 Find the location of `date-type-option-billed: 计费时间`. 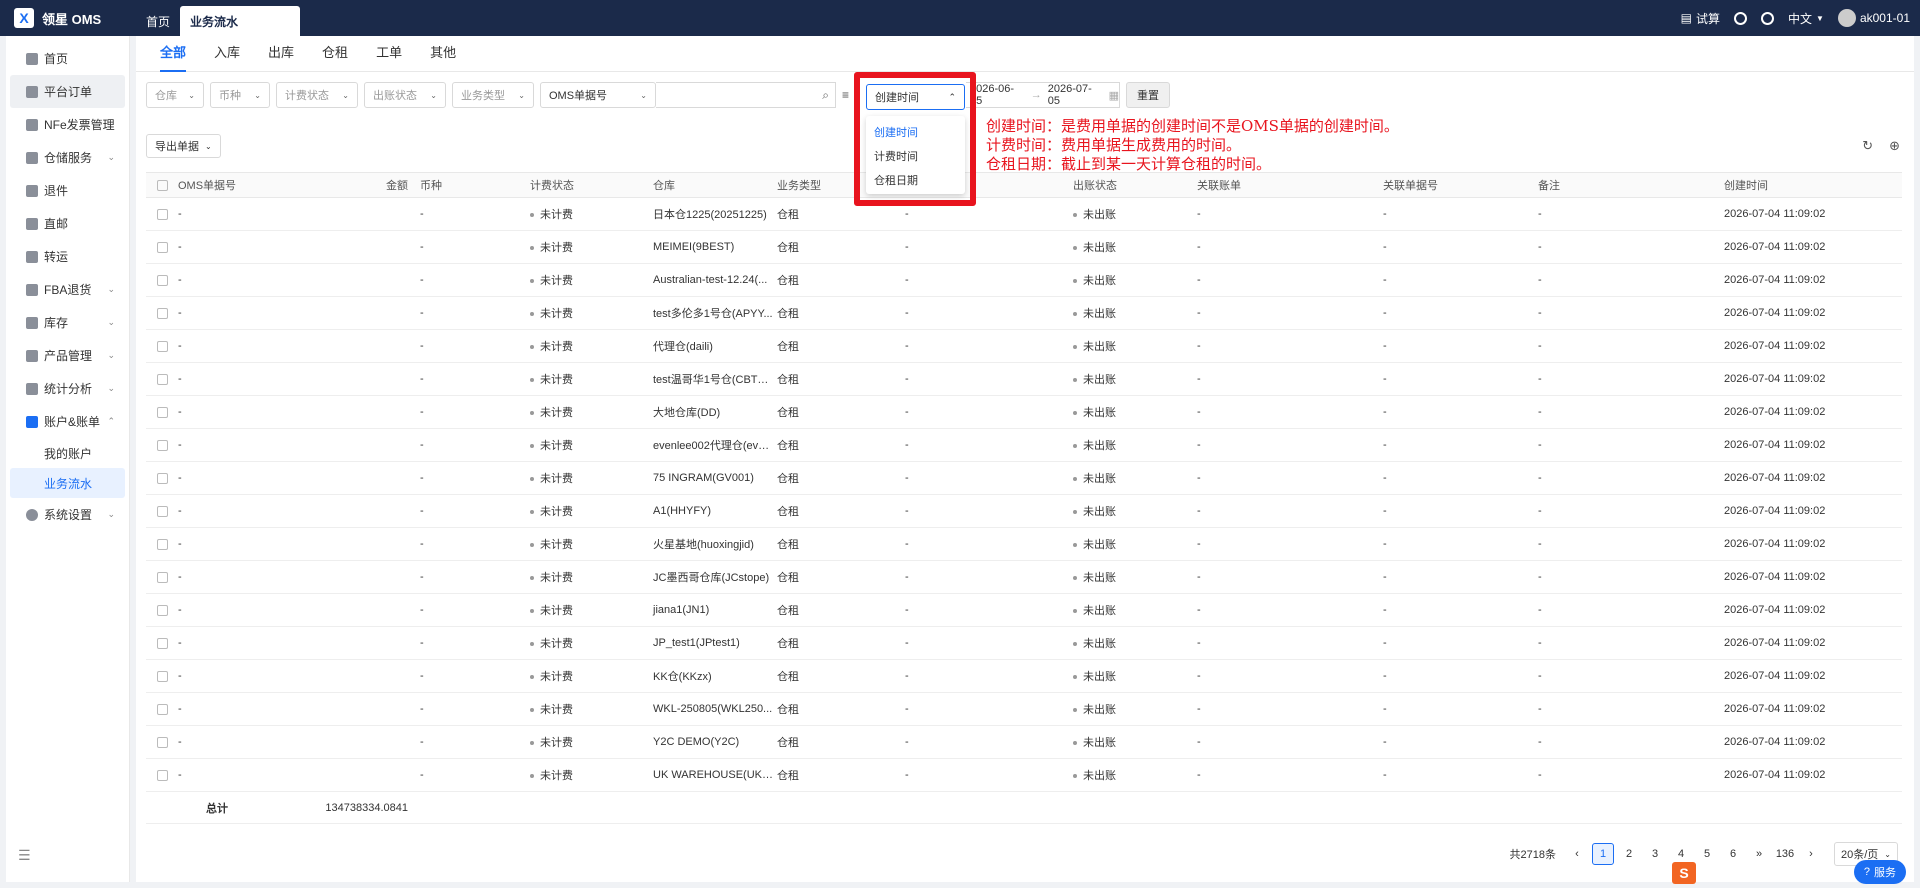

date-type-option-billed: 计费时间 is located at coordinates (915, 156).